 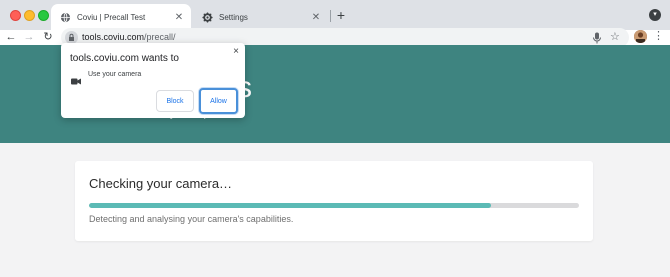 I want to click on camera-icon, so click(x=76, y=78).